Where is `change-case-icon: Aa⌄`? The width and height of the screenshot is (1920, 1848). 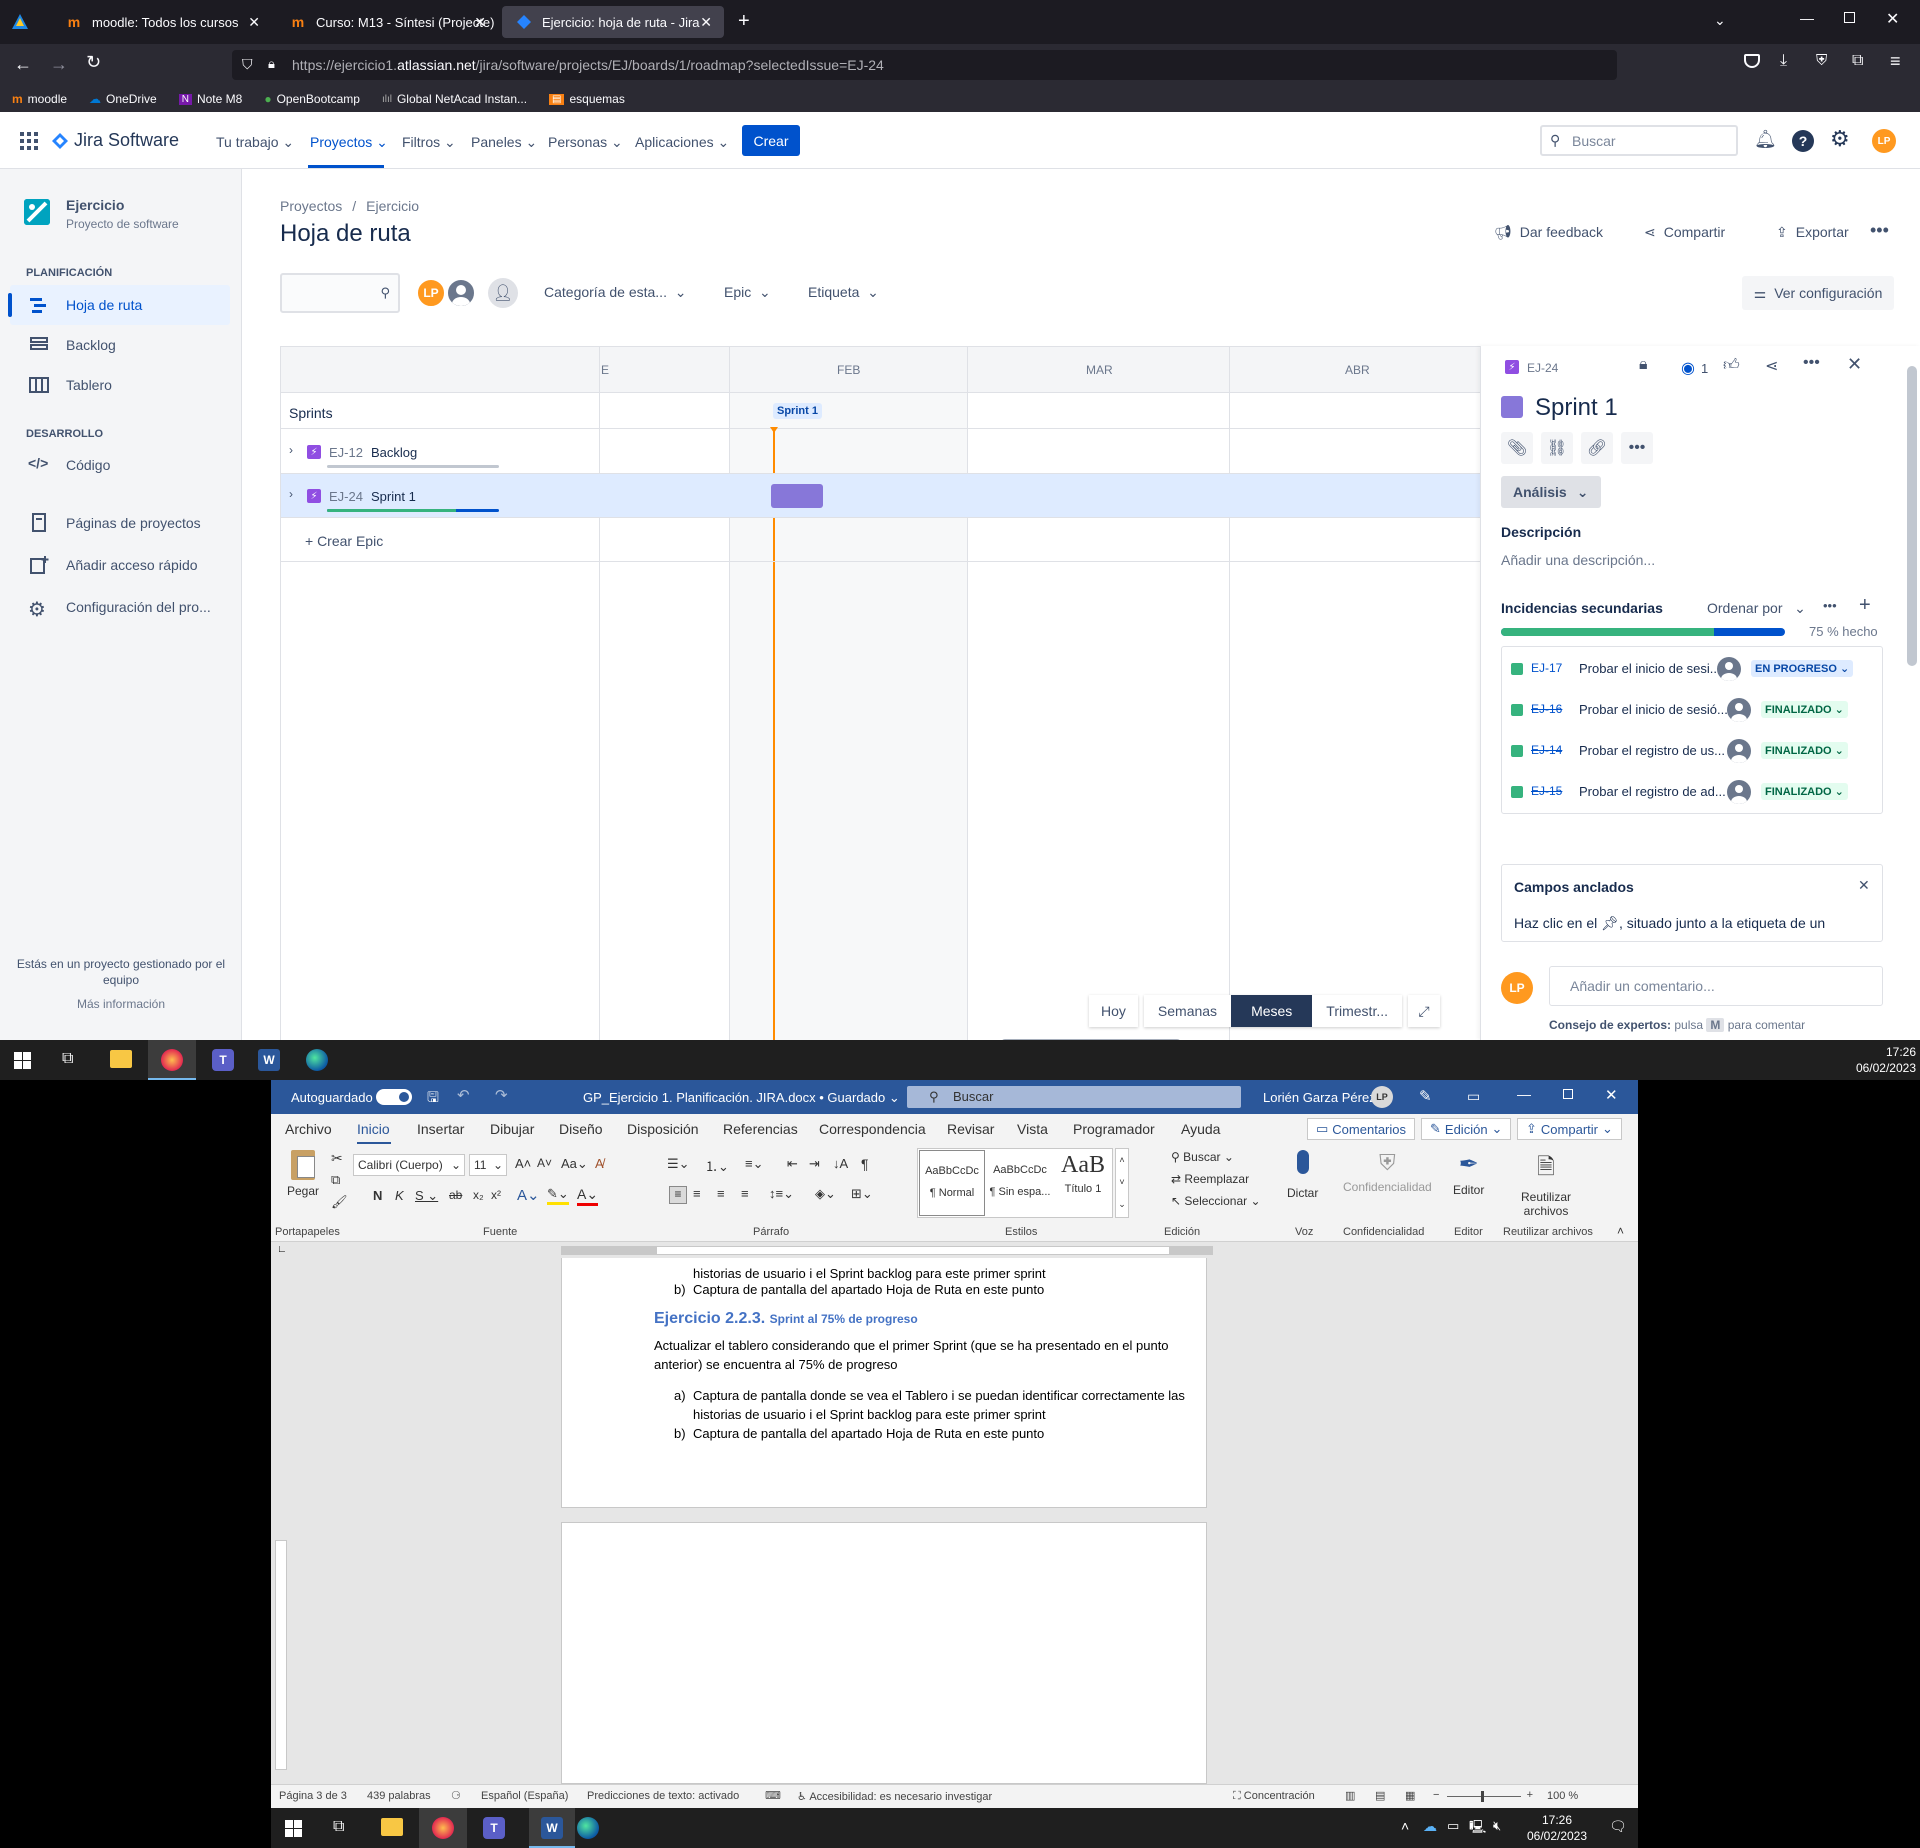
change-case-icon: Aa⌄ is located at coordinates (574, 1164).